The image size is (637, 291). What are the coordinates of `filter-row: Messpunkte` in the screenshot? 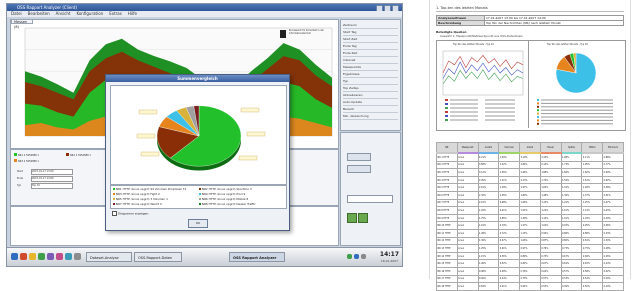 It's located at (370, 68).